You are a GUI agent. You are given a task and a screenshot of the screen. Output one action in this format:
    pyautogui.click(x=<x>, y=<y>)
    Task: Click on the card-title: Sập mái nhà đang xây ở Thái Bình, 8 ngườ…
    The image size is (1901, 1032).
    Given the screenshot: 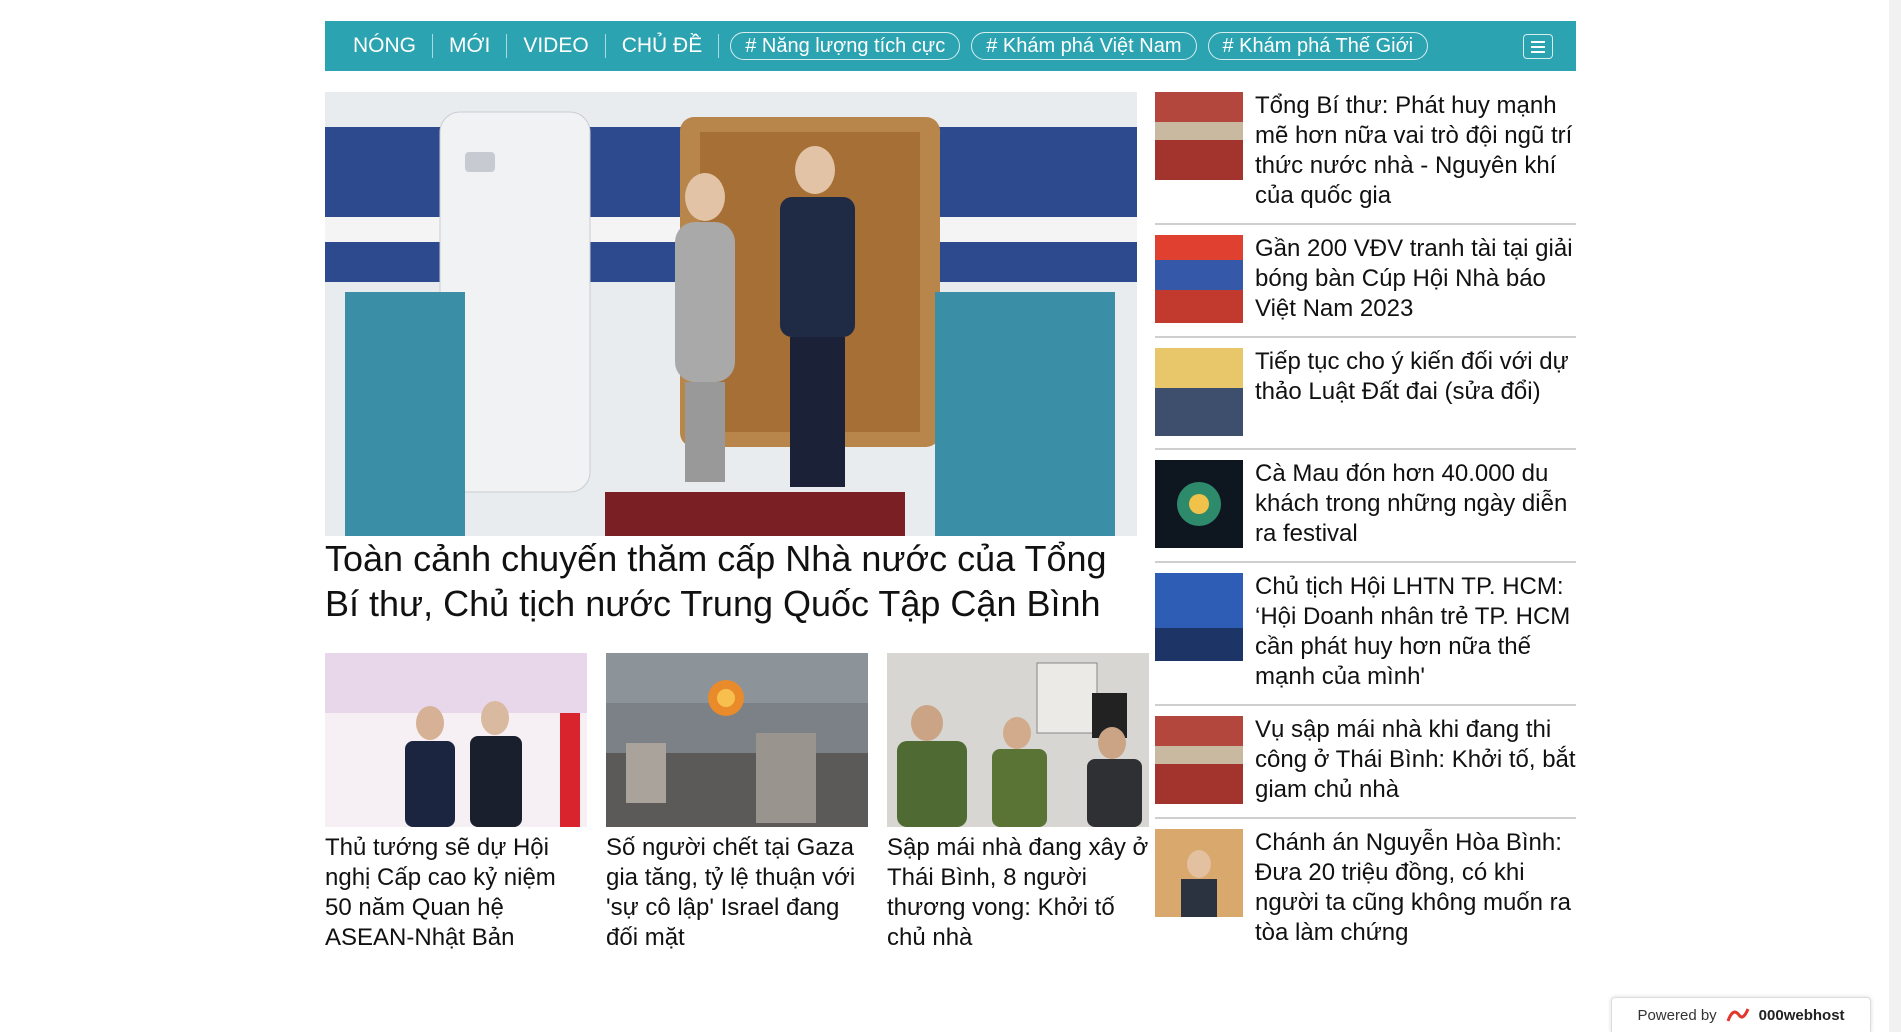 What is the action you would take?
    pyautogui.click(x=1018, y=893)
    